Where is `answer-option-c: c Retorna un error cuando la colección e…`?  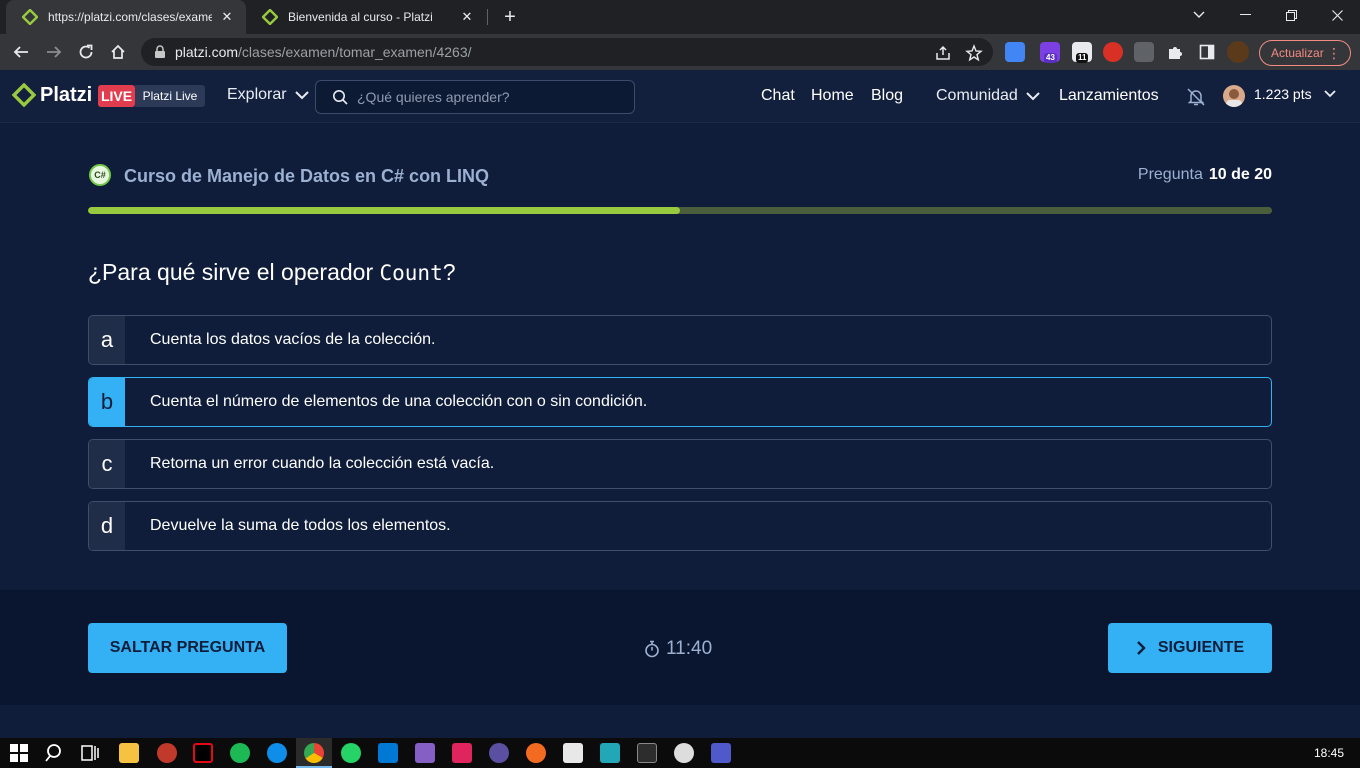
answer-option-c: c Retorna un error cuando la colección e… is located at coordinates (680, 464).